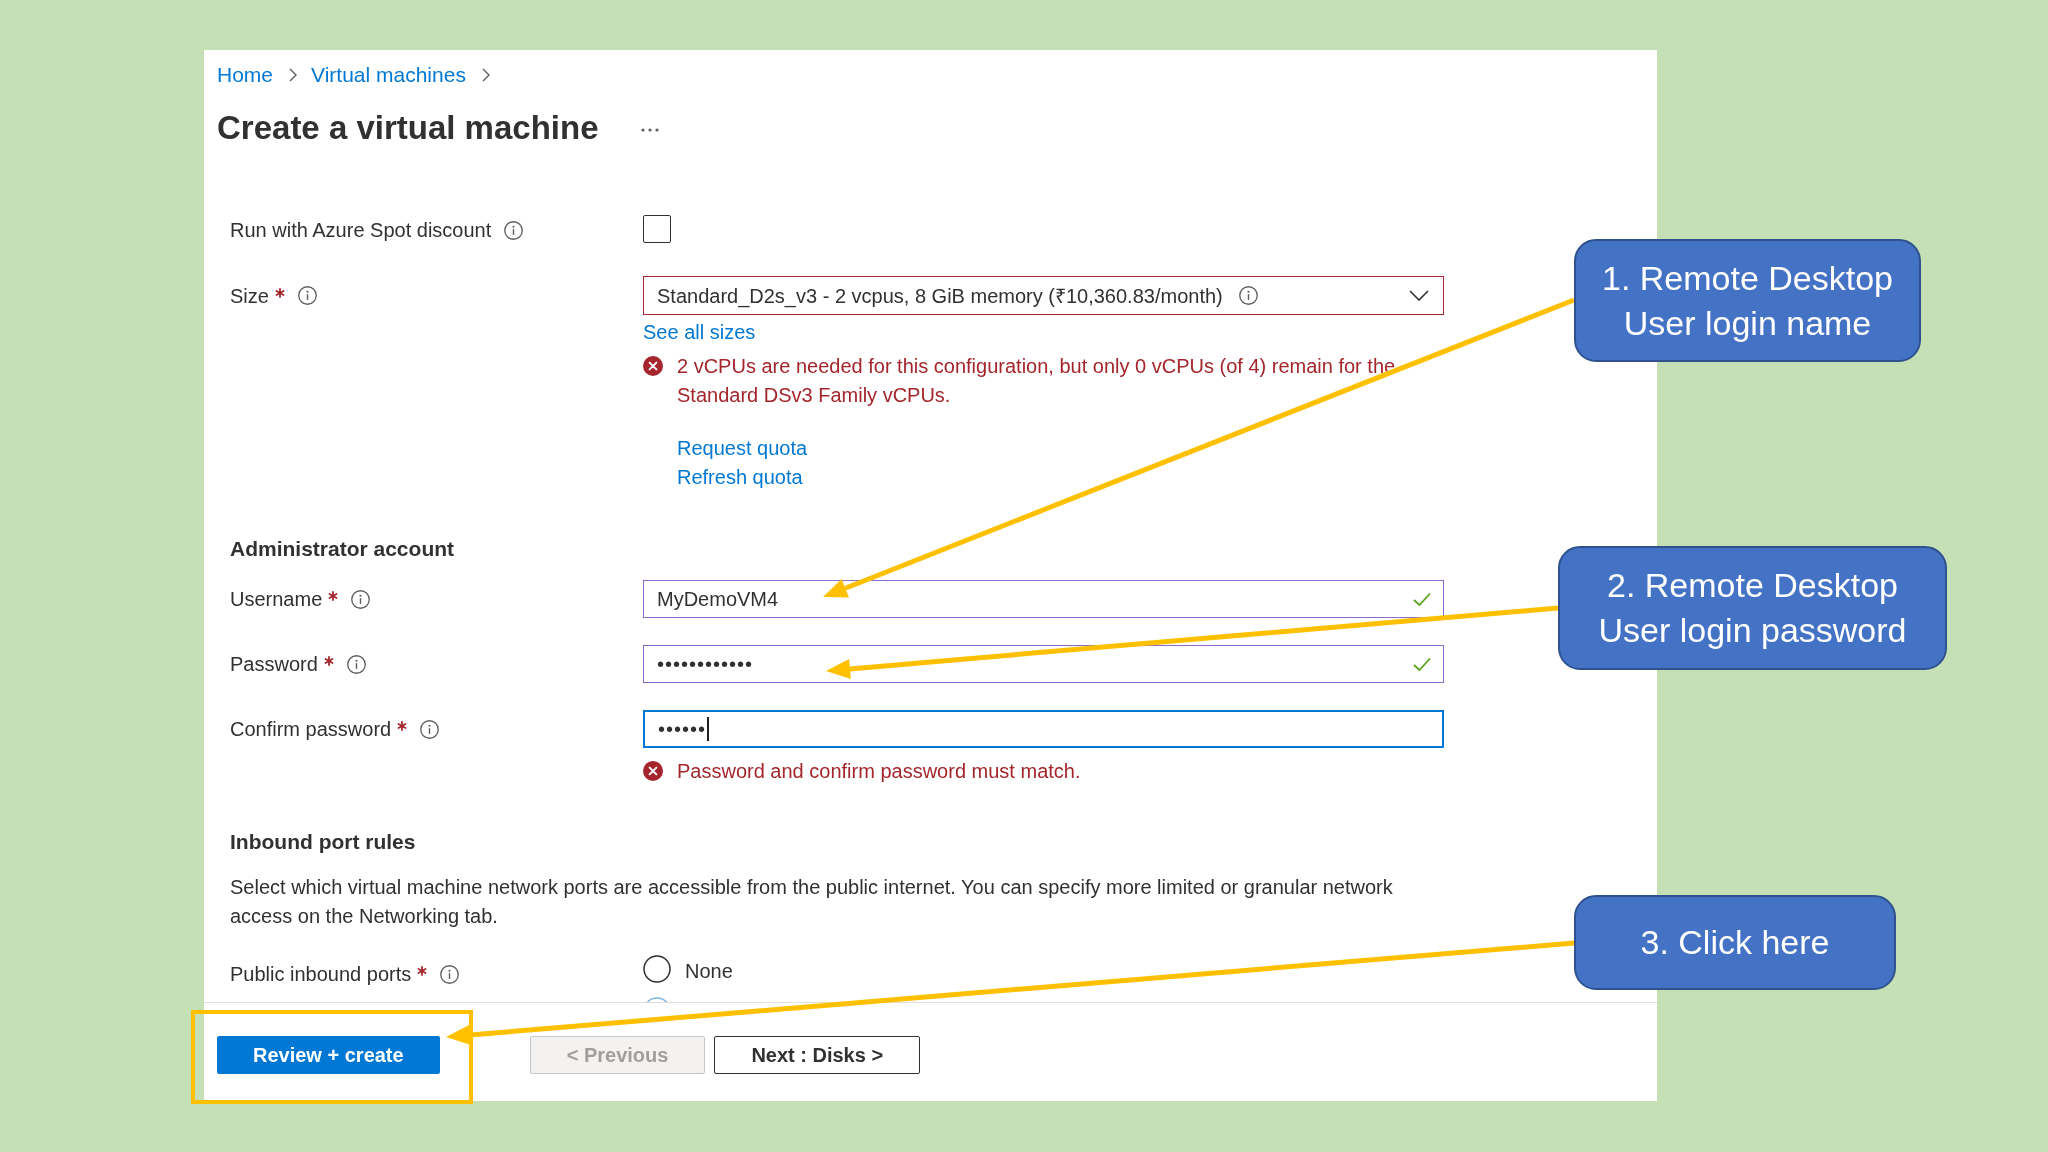 This screenshot has height=1152, width=2048. What do you see at coordinates (1747, 300) in the screenshot?
I see `callout: 1. Remote Desktop User login name` at bounding box center [1747, 300].